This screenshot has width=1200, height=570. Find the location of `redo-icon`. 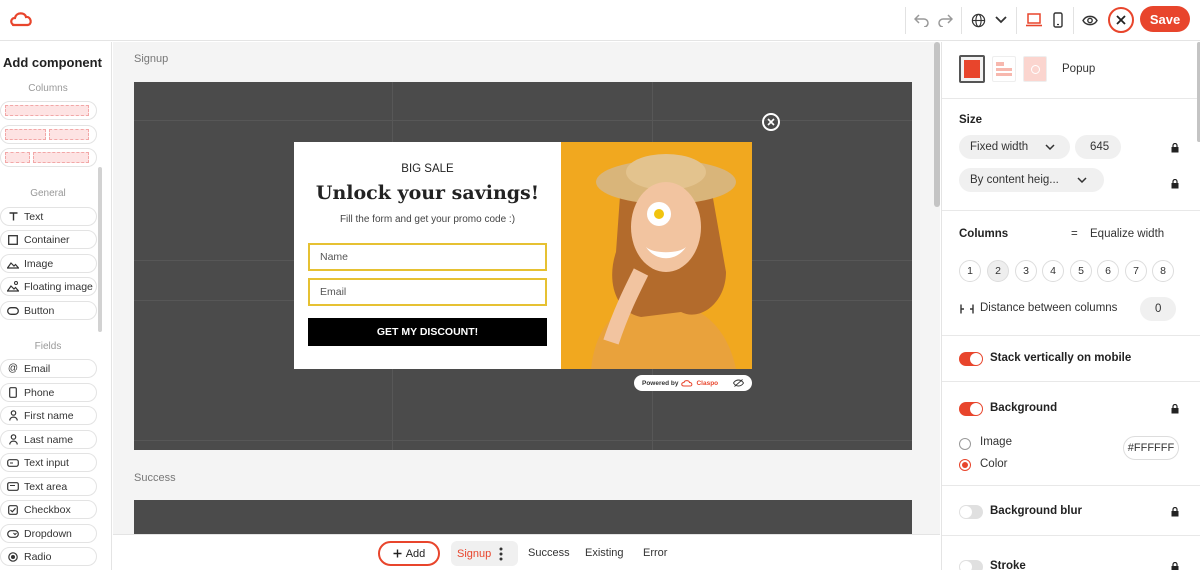

redo-icon is located at coordinates (945, 20).